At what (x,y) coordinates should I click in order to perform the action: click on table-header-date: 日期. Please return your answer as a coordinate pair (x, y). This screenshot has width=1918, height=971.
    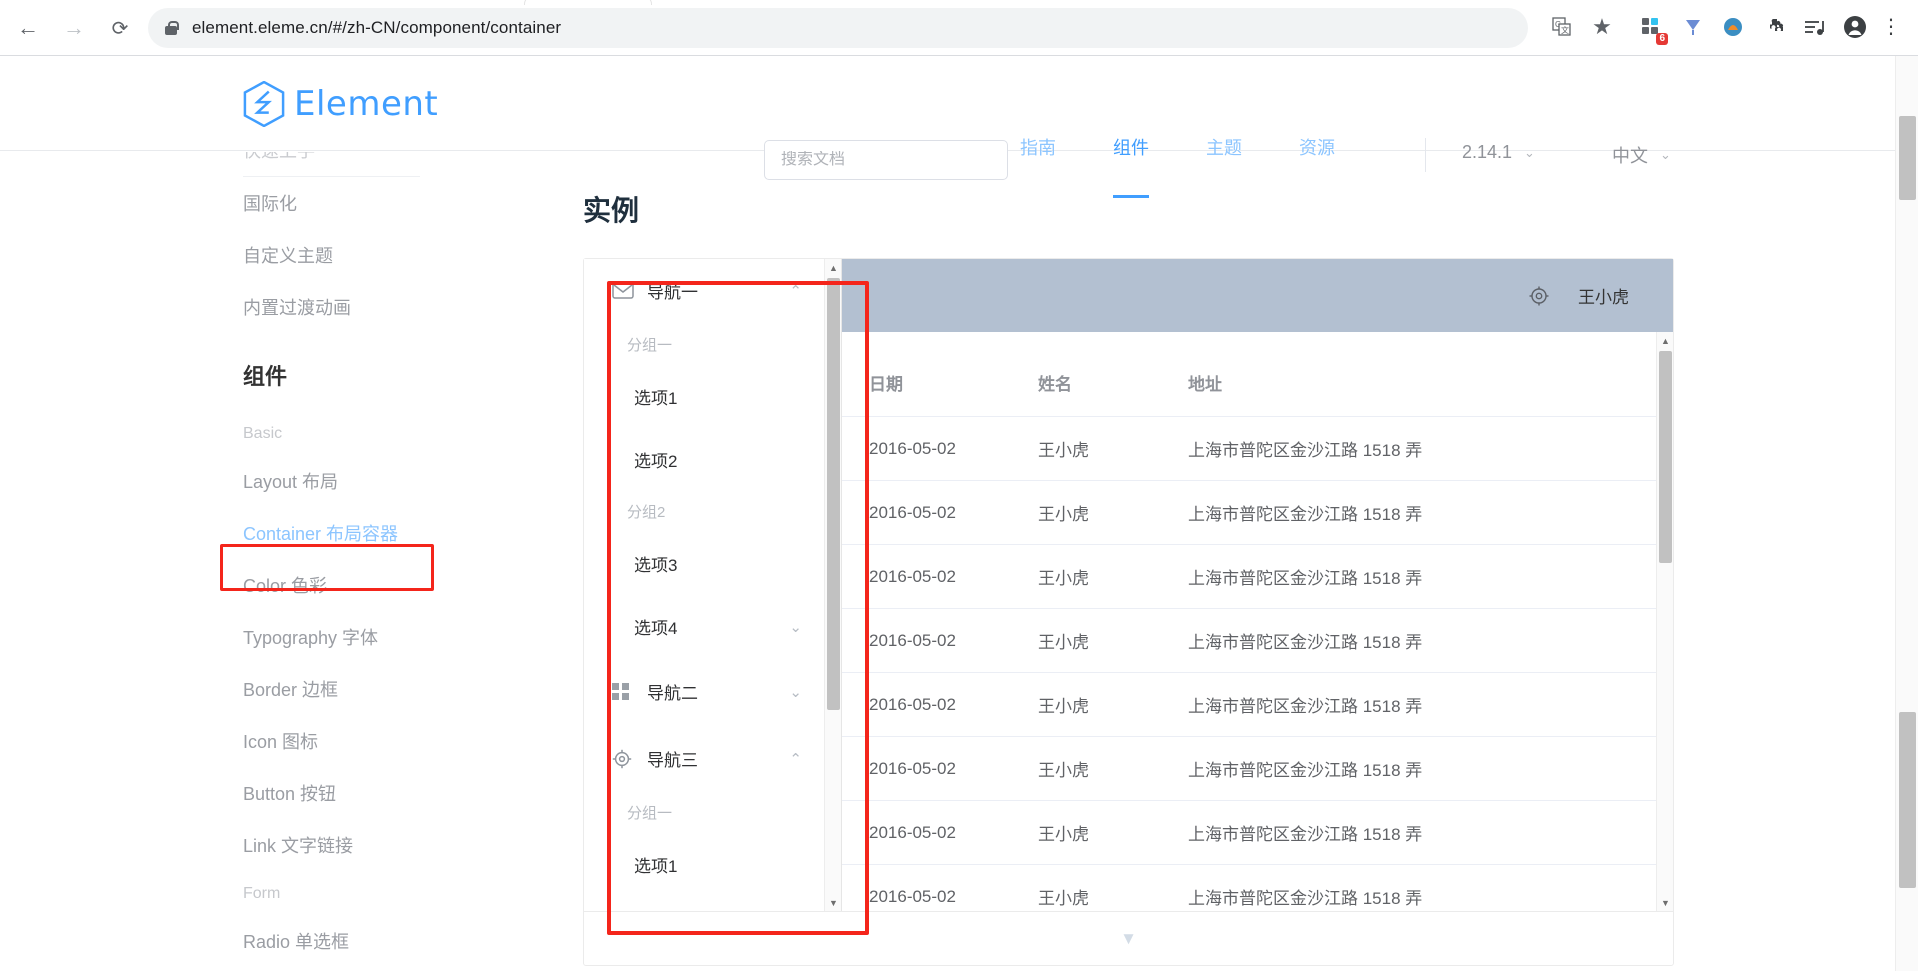
    Looking at the image, I should click on (940, 388).